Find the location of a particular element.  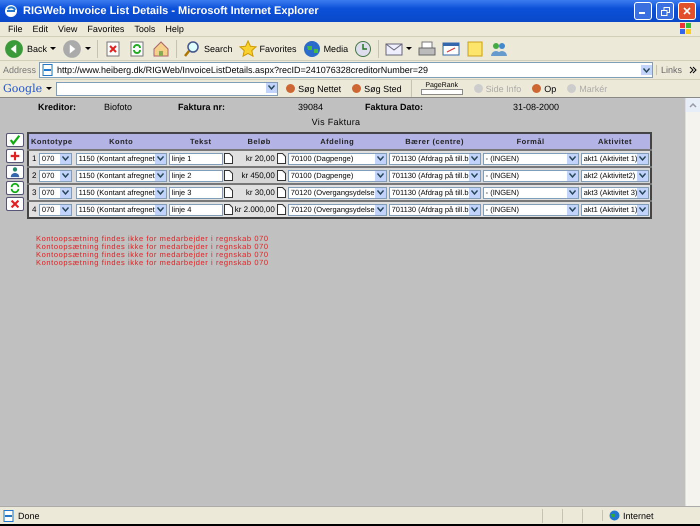

menu-item: Edit is located at coordinates (41, 29).